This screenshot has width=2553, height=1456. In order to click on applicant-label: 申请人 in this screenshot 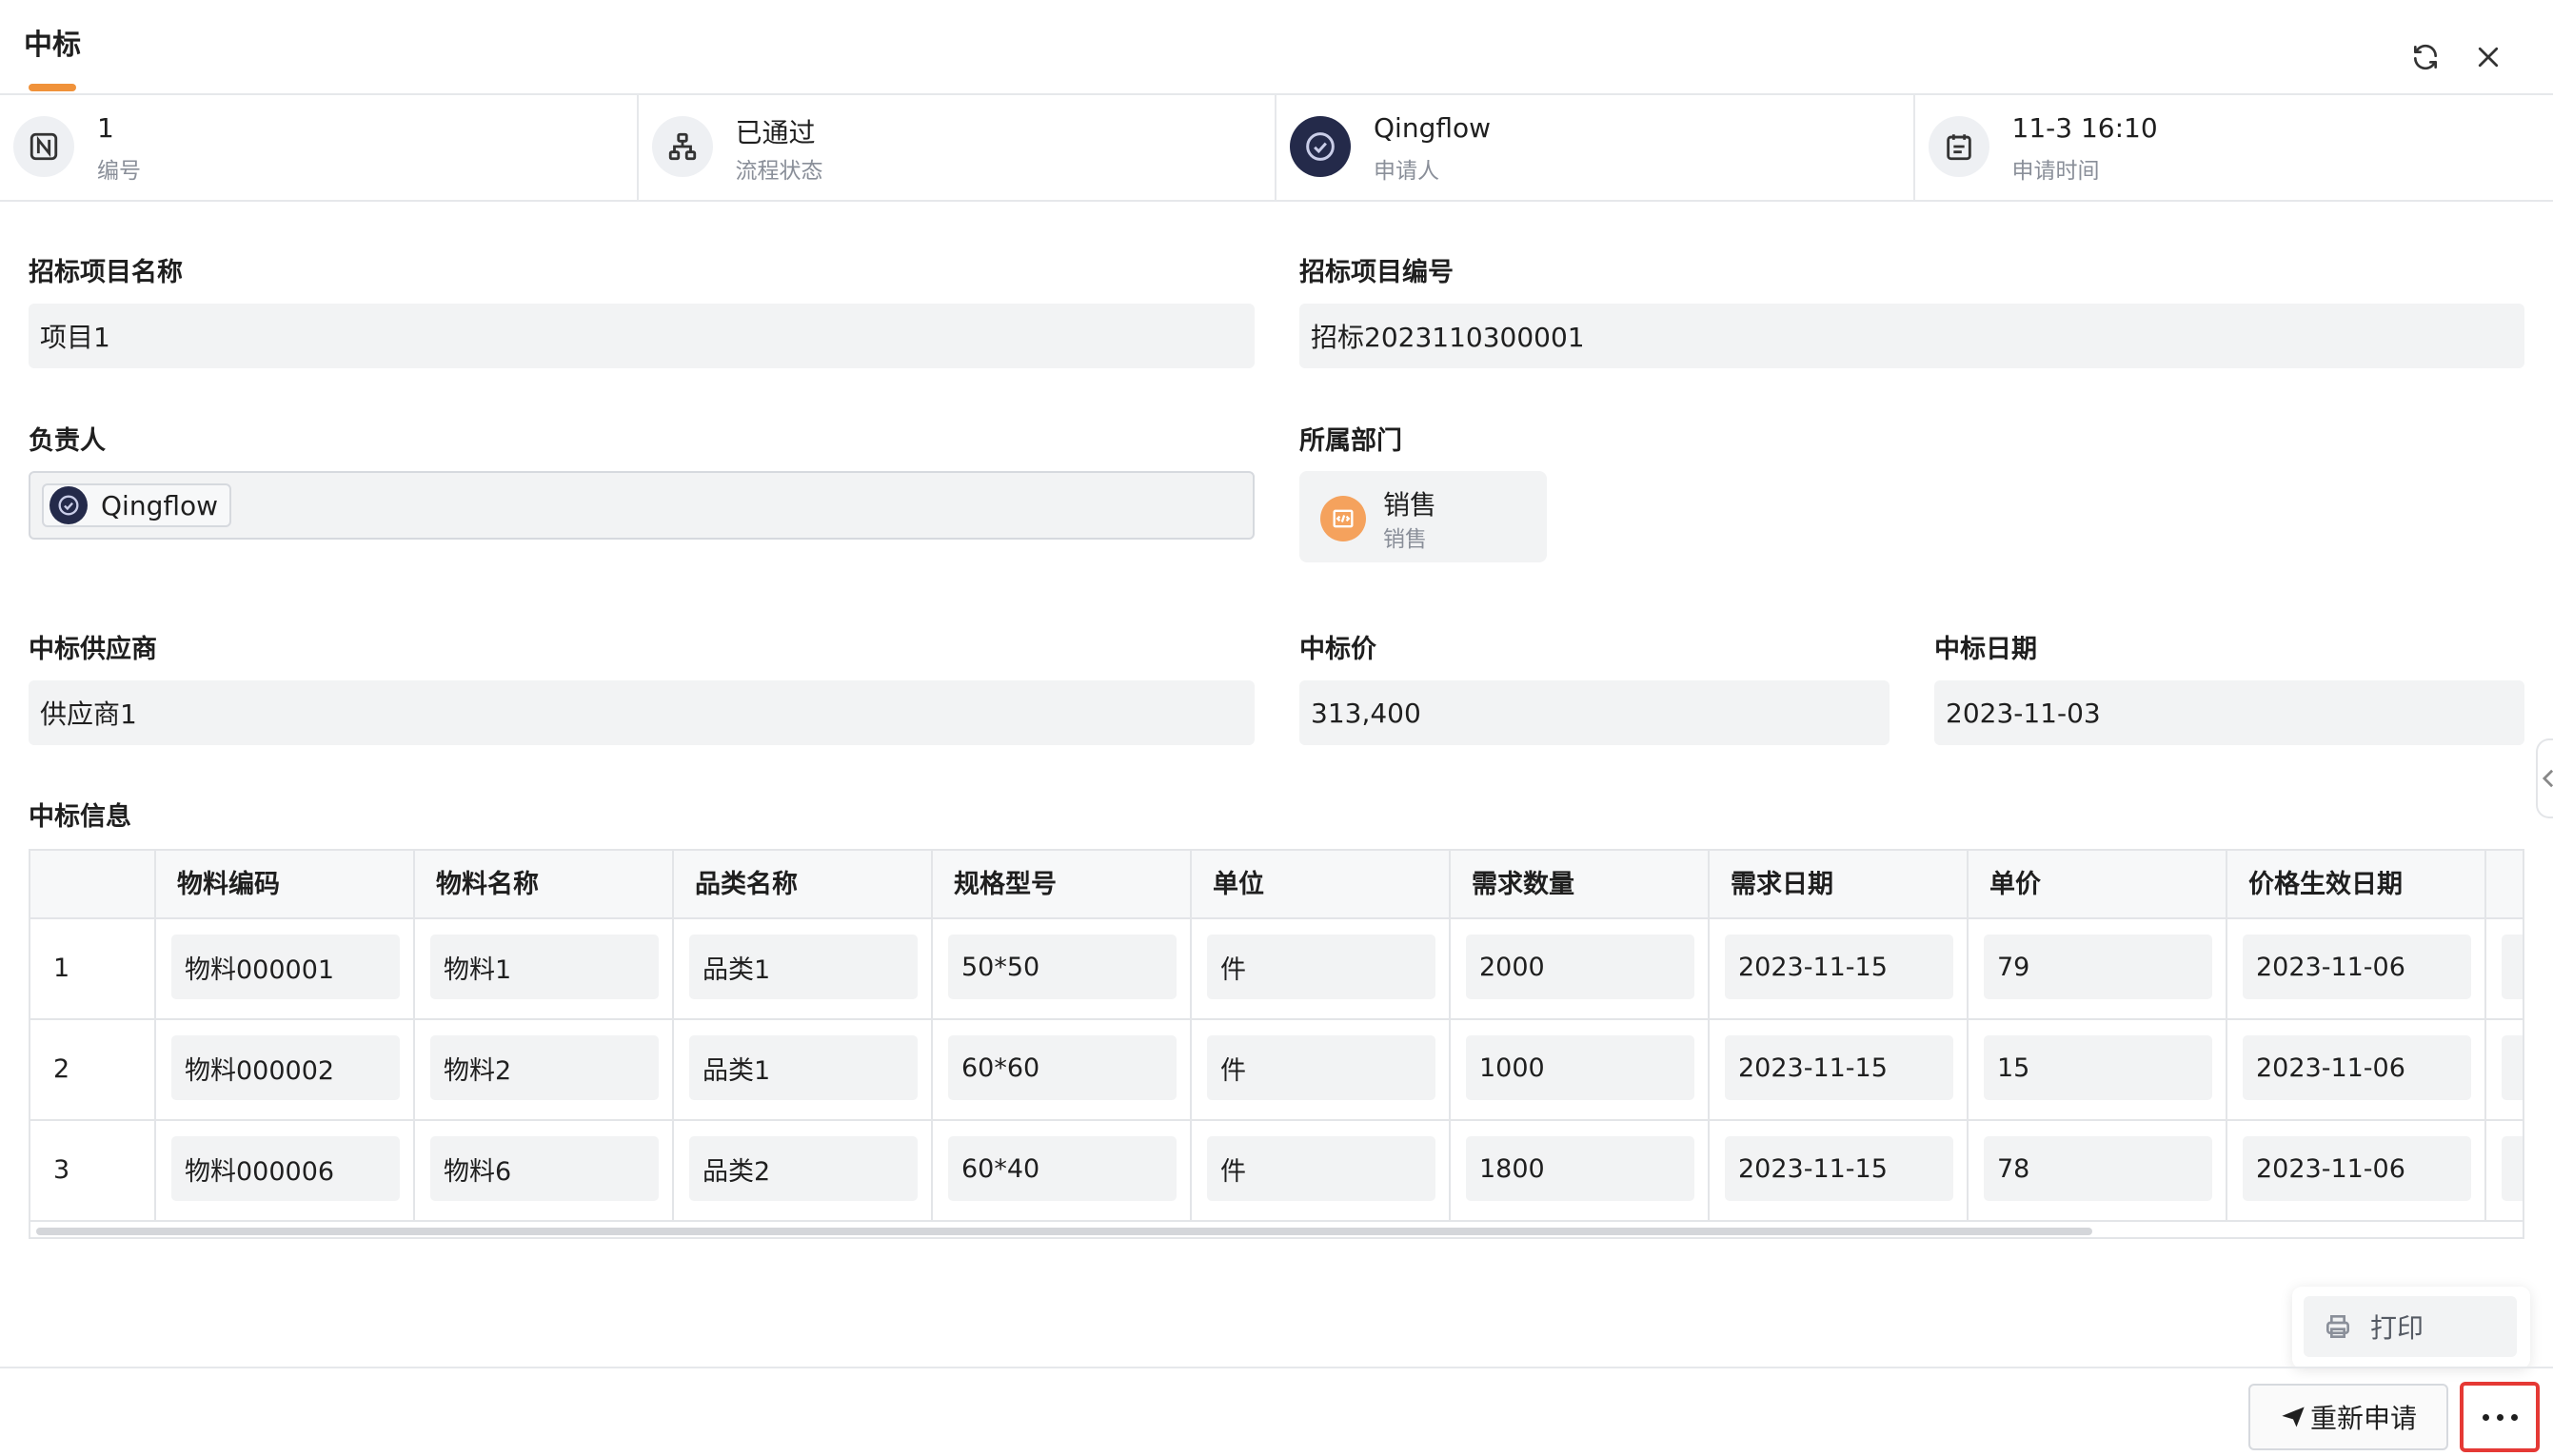, I will do `click(1406, 171)`.